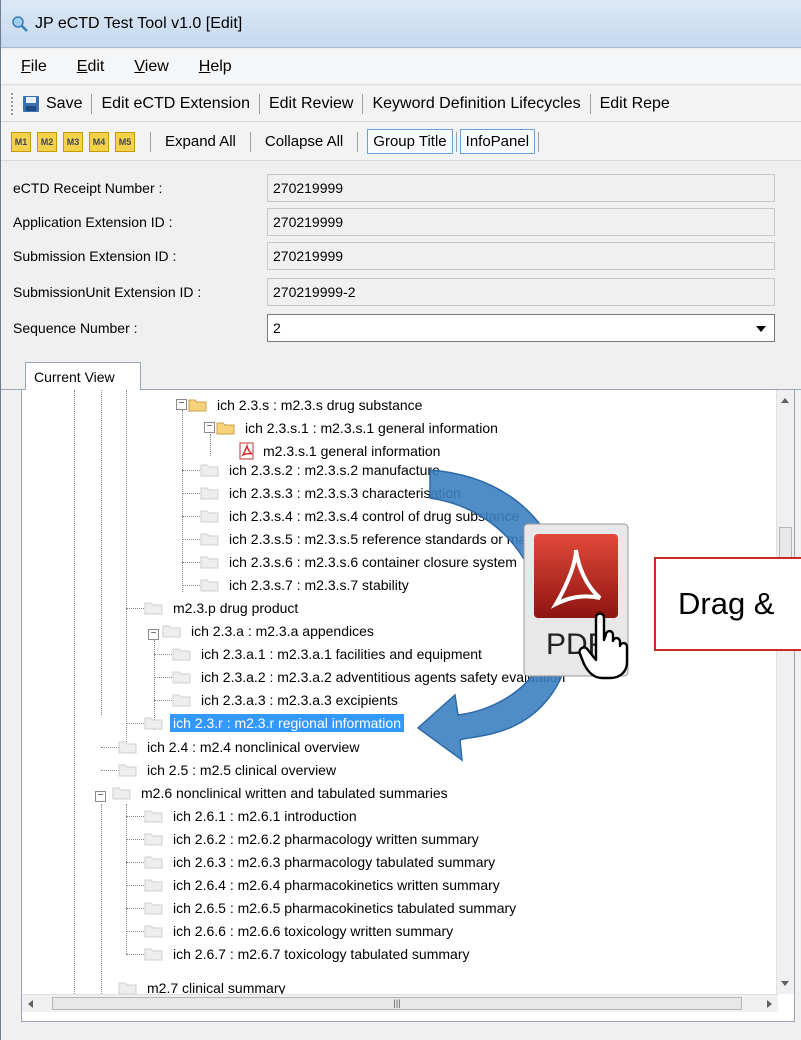  I want to click on info-panel-toggle: InfoPanel, so click(497, 141).